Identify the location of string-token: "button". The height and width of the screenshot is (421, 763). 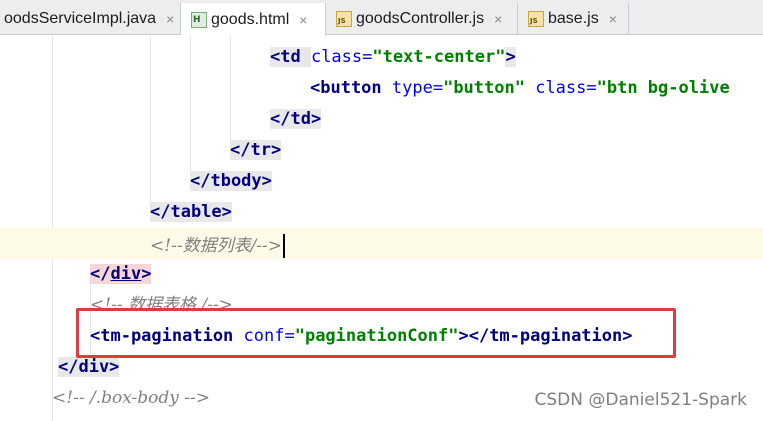
(484, 88).